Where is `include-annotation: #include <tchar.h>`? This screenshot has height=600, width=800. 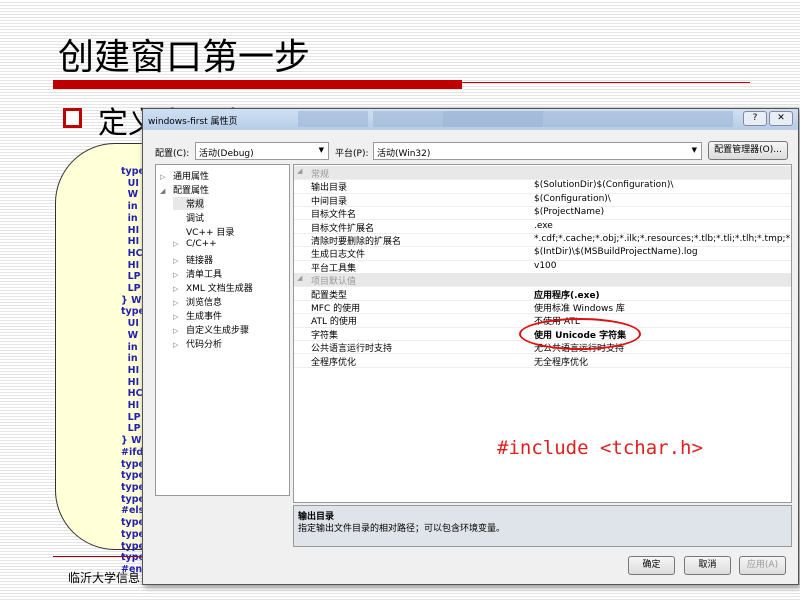 include-annotation: #include <tchar.h> is located at coordinates (600, 448).